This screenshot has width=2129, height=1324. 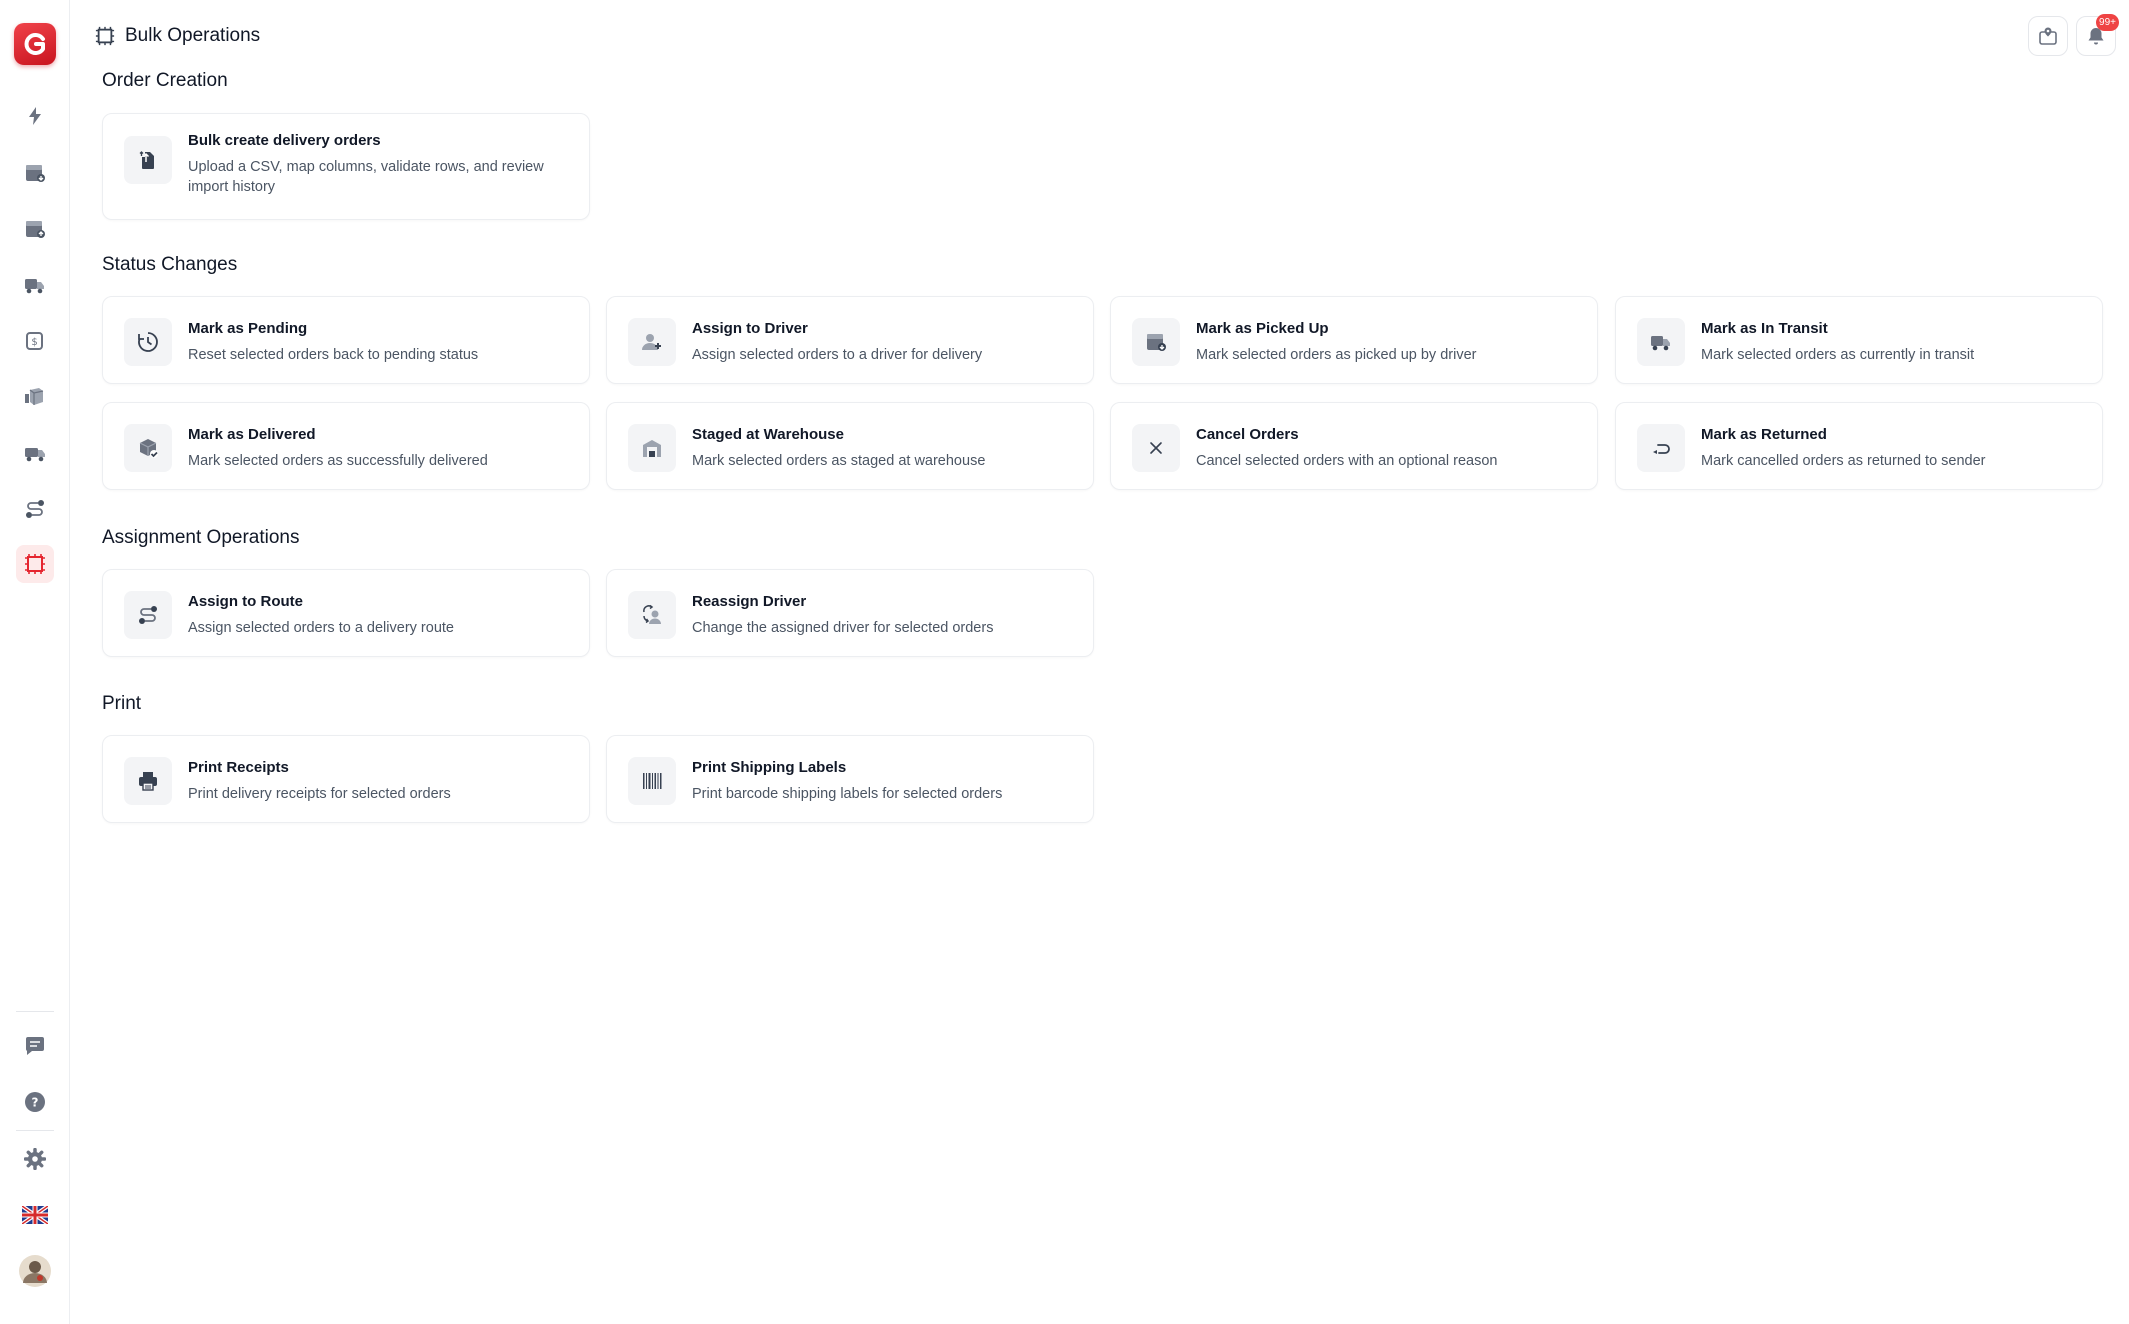 I want to click on nav-routes, so click(x=35, y=509).